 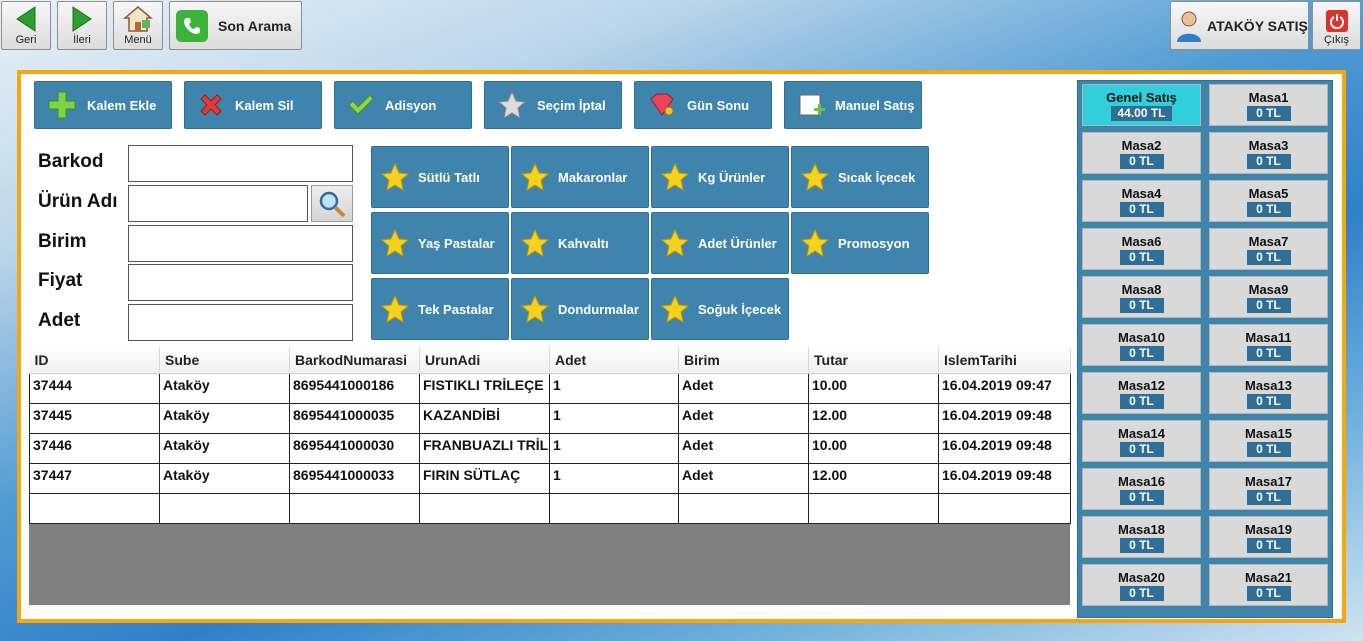 What do you see at coordinates (580, 309) in the screenshot?
I see `category-button: Dondurmalar` at bounding box center [580, 309].